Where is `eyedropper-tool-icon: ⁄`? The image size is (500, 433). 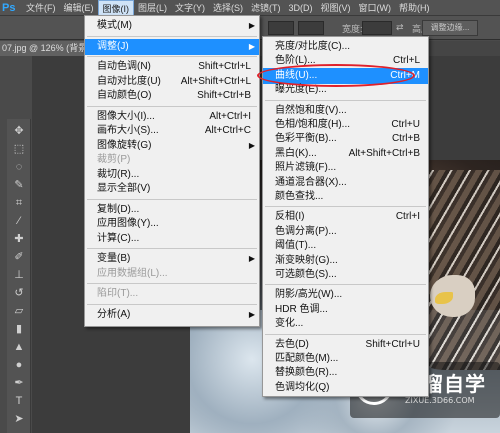 eyedropper-tool-icon: ⁄ is located at coordinates (19, 221).